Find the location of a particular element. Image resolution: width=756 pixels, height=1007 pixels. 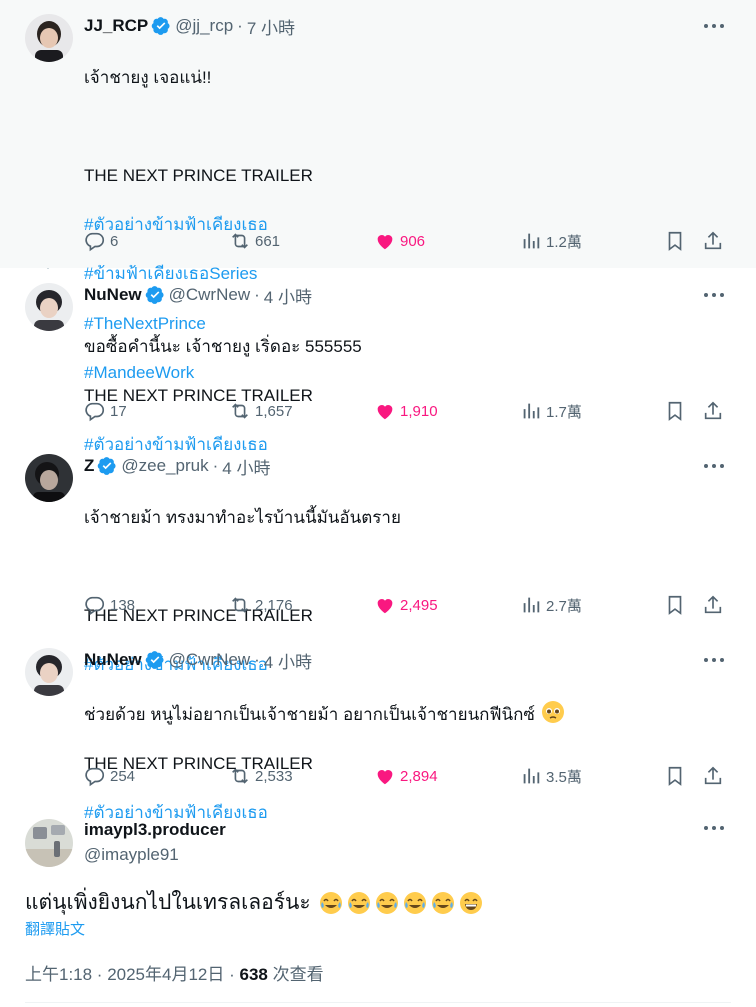

user-handle: @jj_rcp is located at coordinates (204, 26).